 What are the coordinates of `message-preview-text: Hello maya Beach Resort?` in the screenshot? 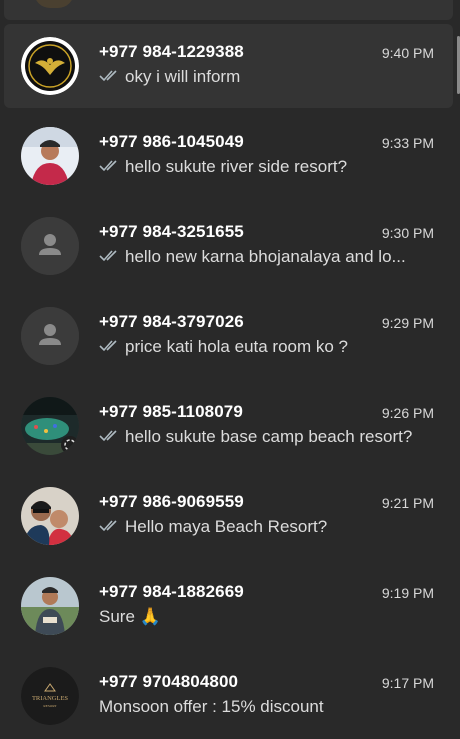 It's located at (226, 526).